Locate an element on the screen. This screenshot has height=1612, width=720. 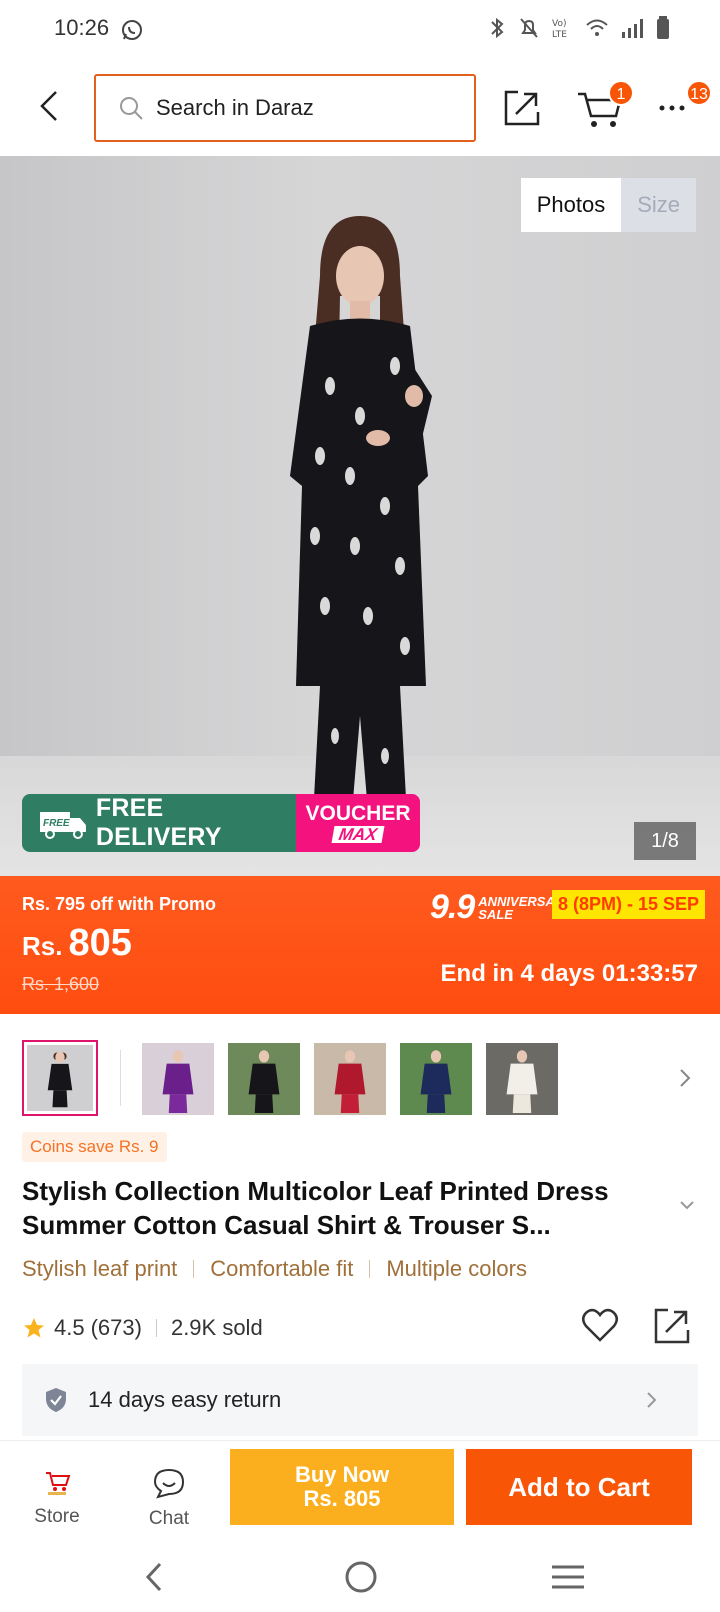
shield-check-icon is located at coordinates (56, 1400).